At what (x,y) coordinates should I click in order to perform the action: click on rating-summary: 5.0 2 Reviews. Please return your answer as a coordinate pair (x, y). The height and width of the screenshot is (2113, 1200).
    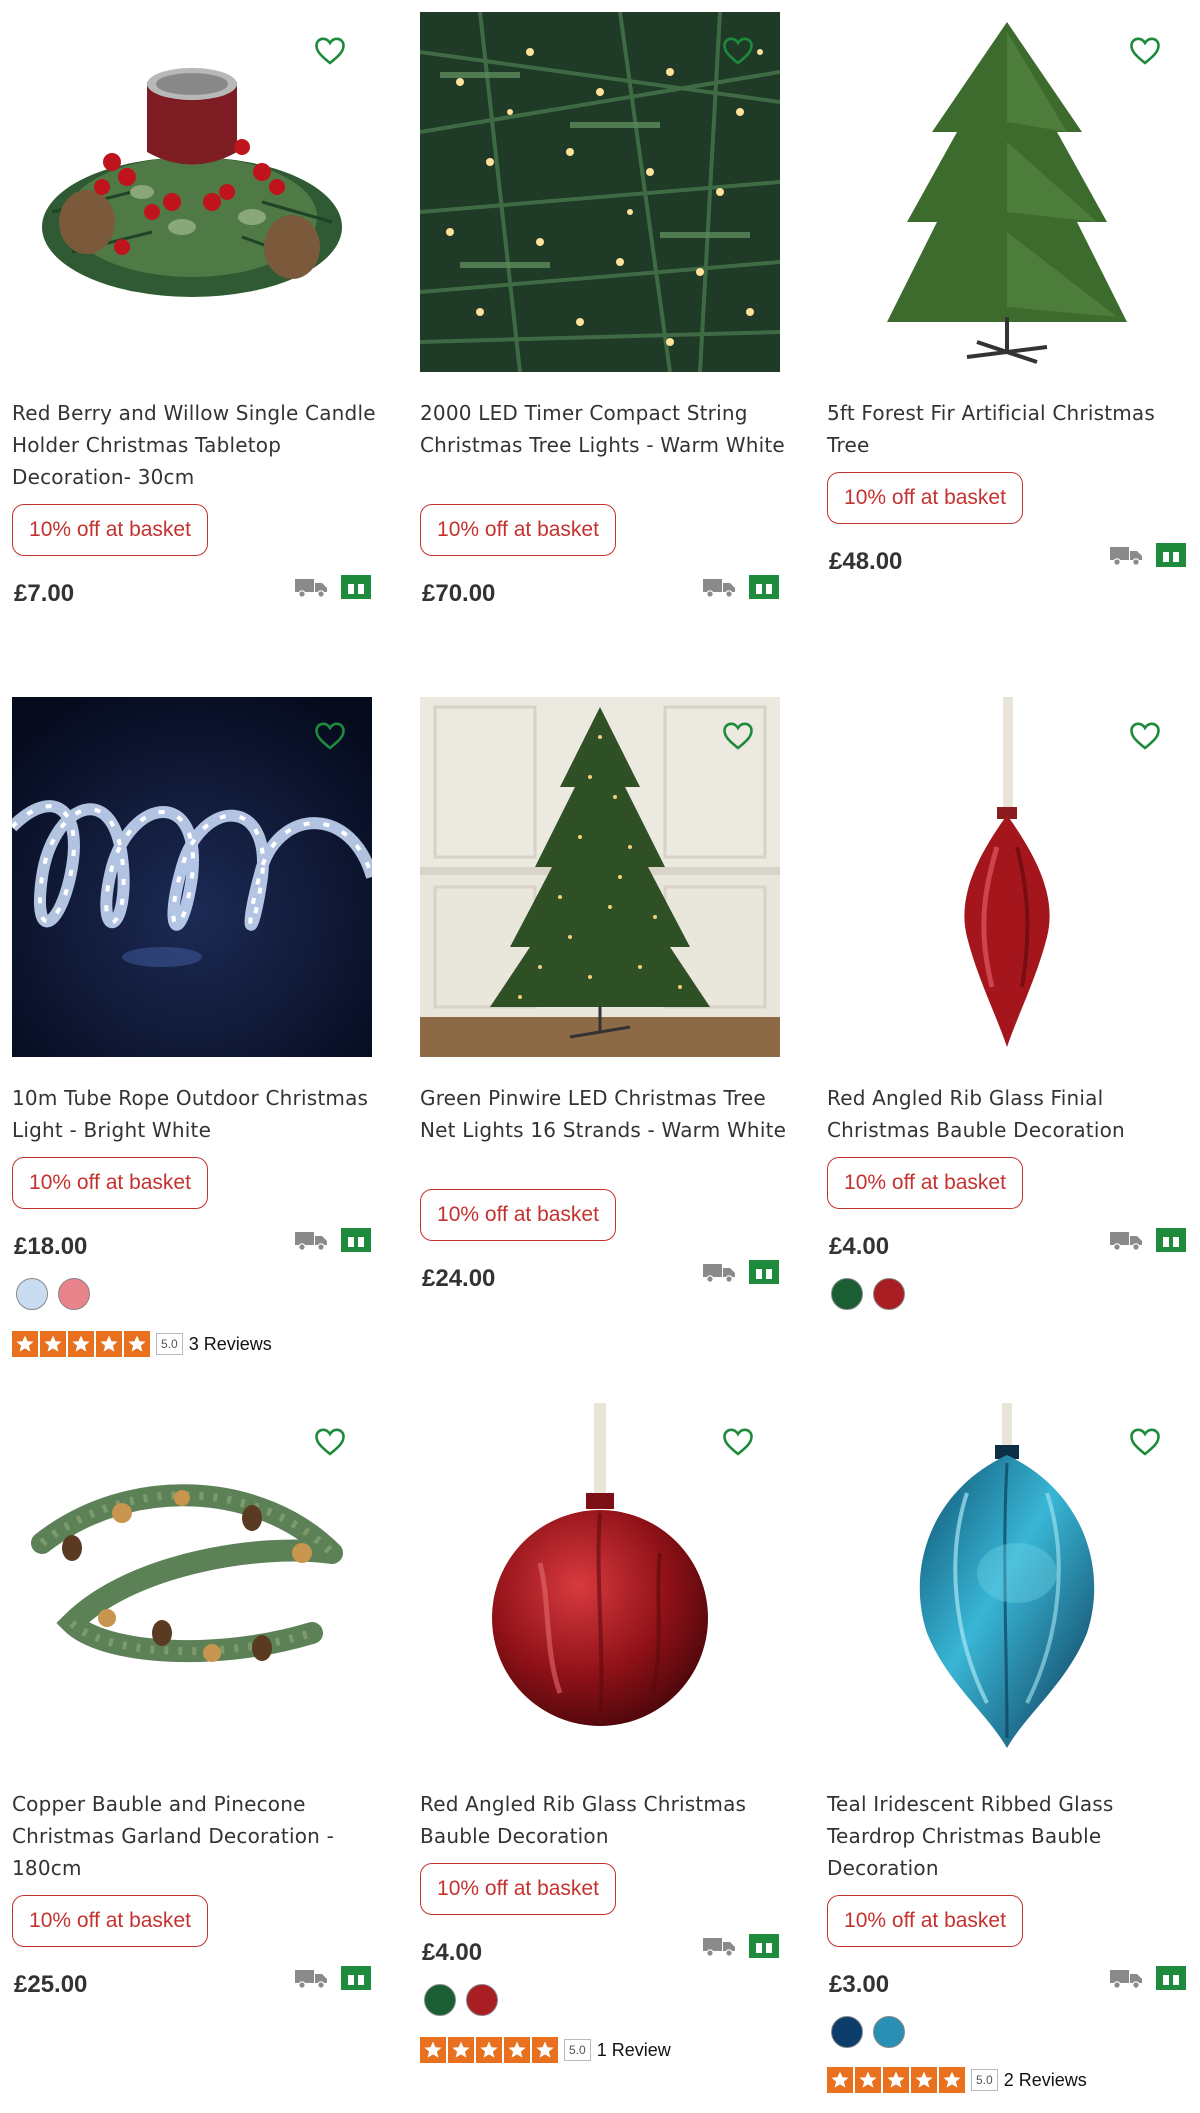
    Looking at the image, I should click on (957, 2080).